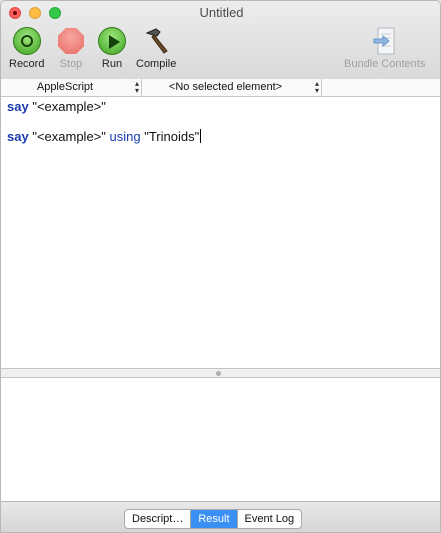 This screenshot has width=441, height=533. I want to click on bundle-contents-label: Bundle Contents, so click(385, 64).